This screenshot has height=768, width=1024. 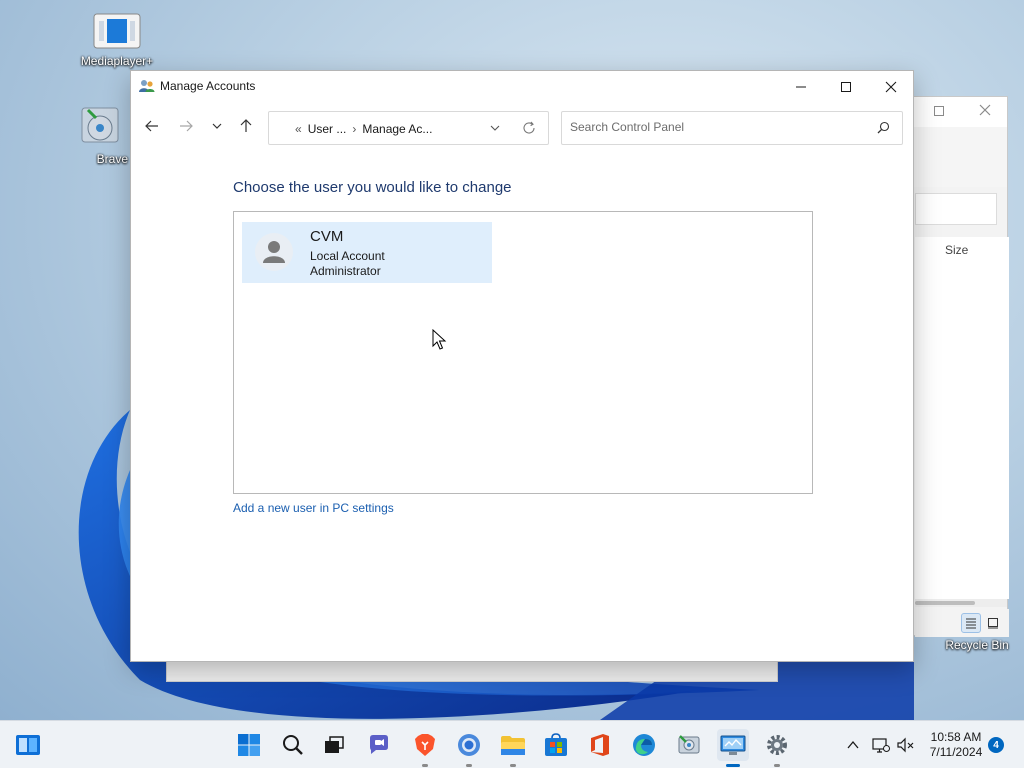 I want to click on control-panel-button, so click(x=733, y=748).